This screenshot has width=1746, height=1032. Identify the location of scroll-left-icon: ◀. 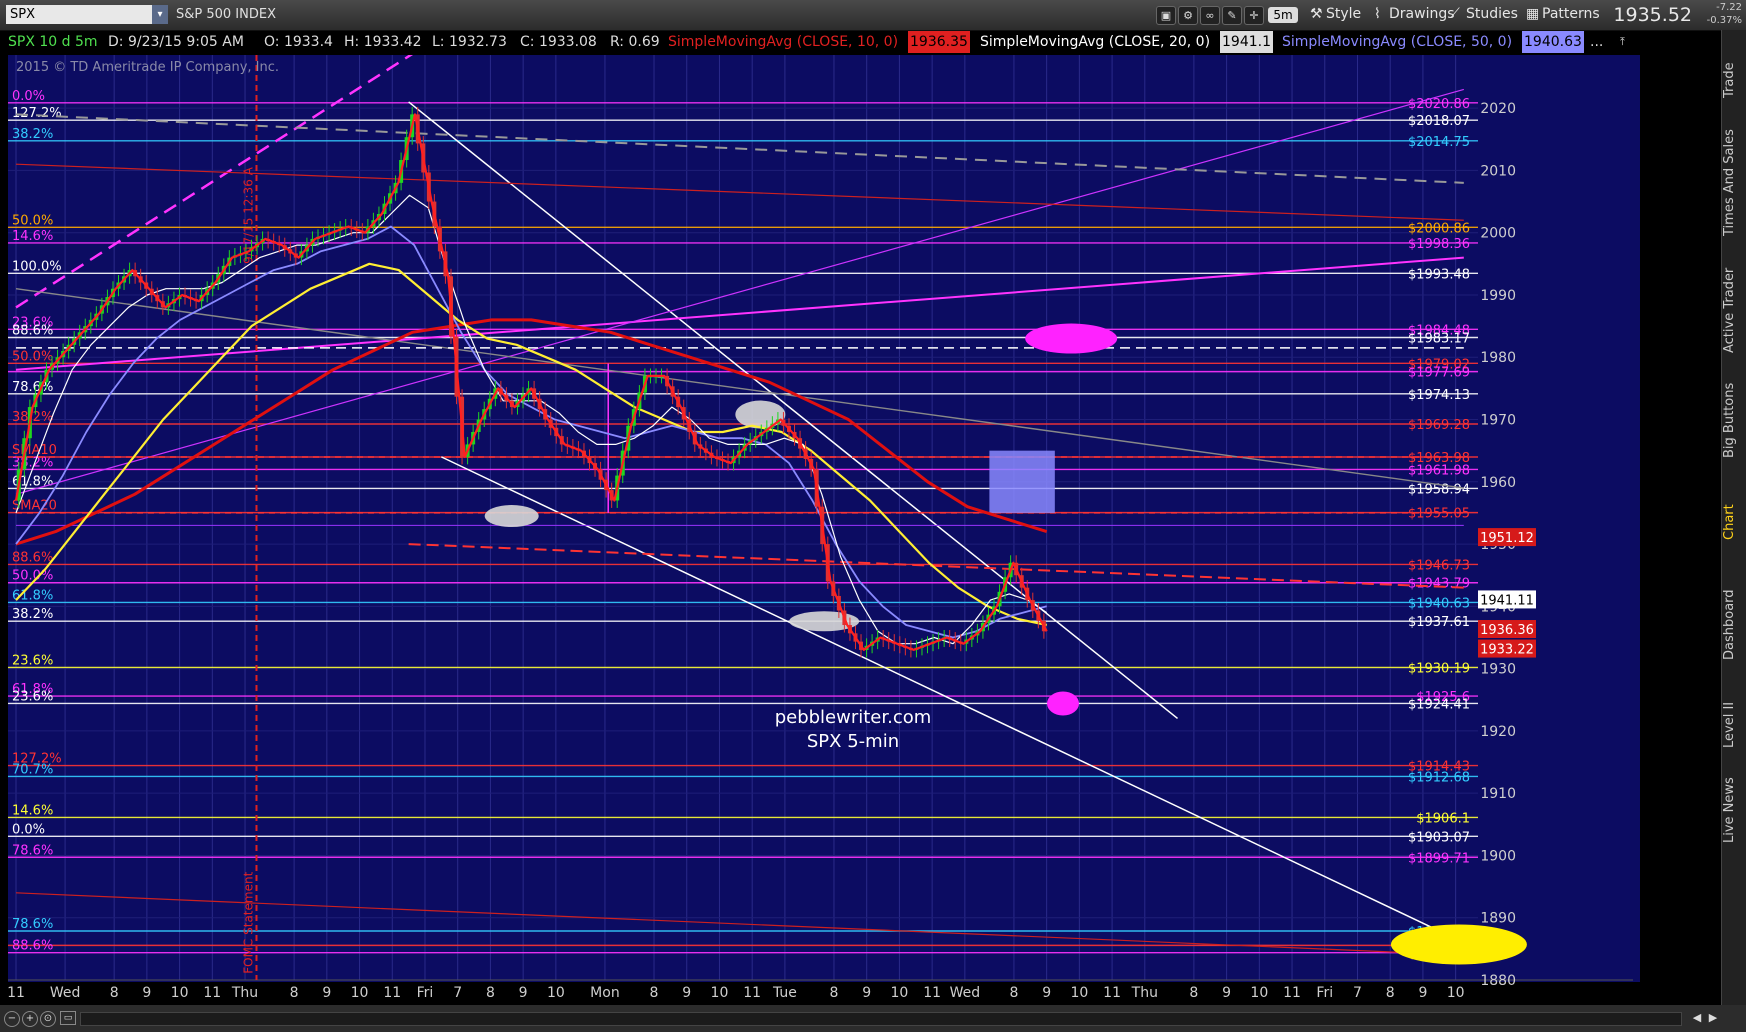
(1697, 1018).